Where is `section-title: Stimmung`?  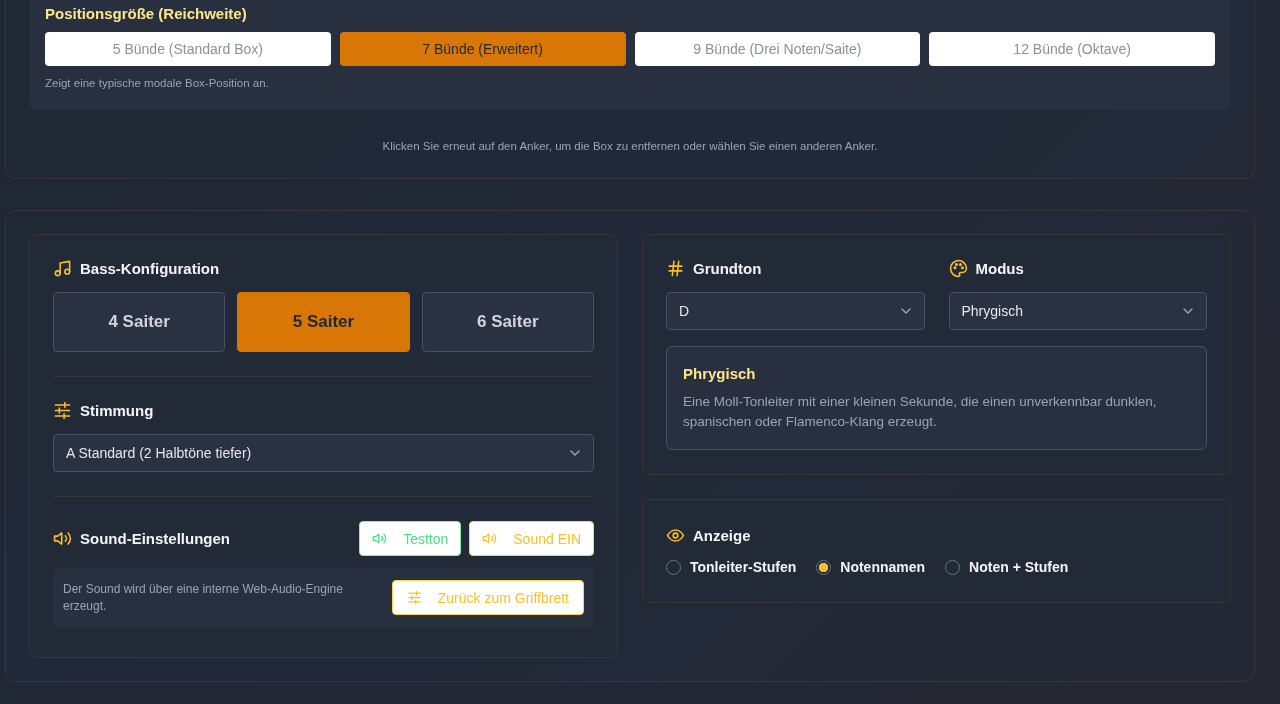 section-title: Stimmung is located at coordinates (117, 410).